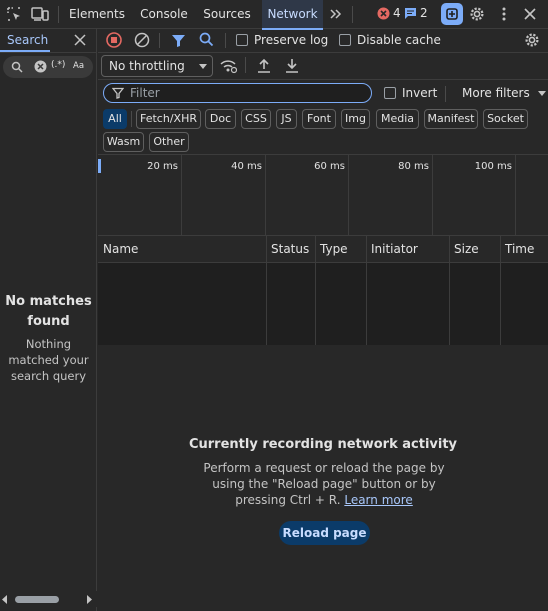  Describe the element at coordinates (505, 119) in the screenshot. I see `chip-socket: Socket` at that location.